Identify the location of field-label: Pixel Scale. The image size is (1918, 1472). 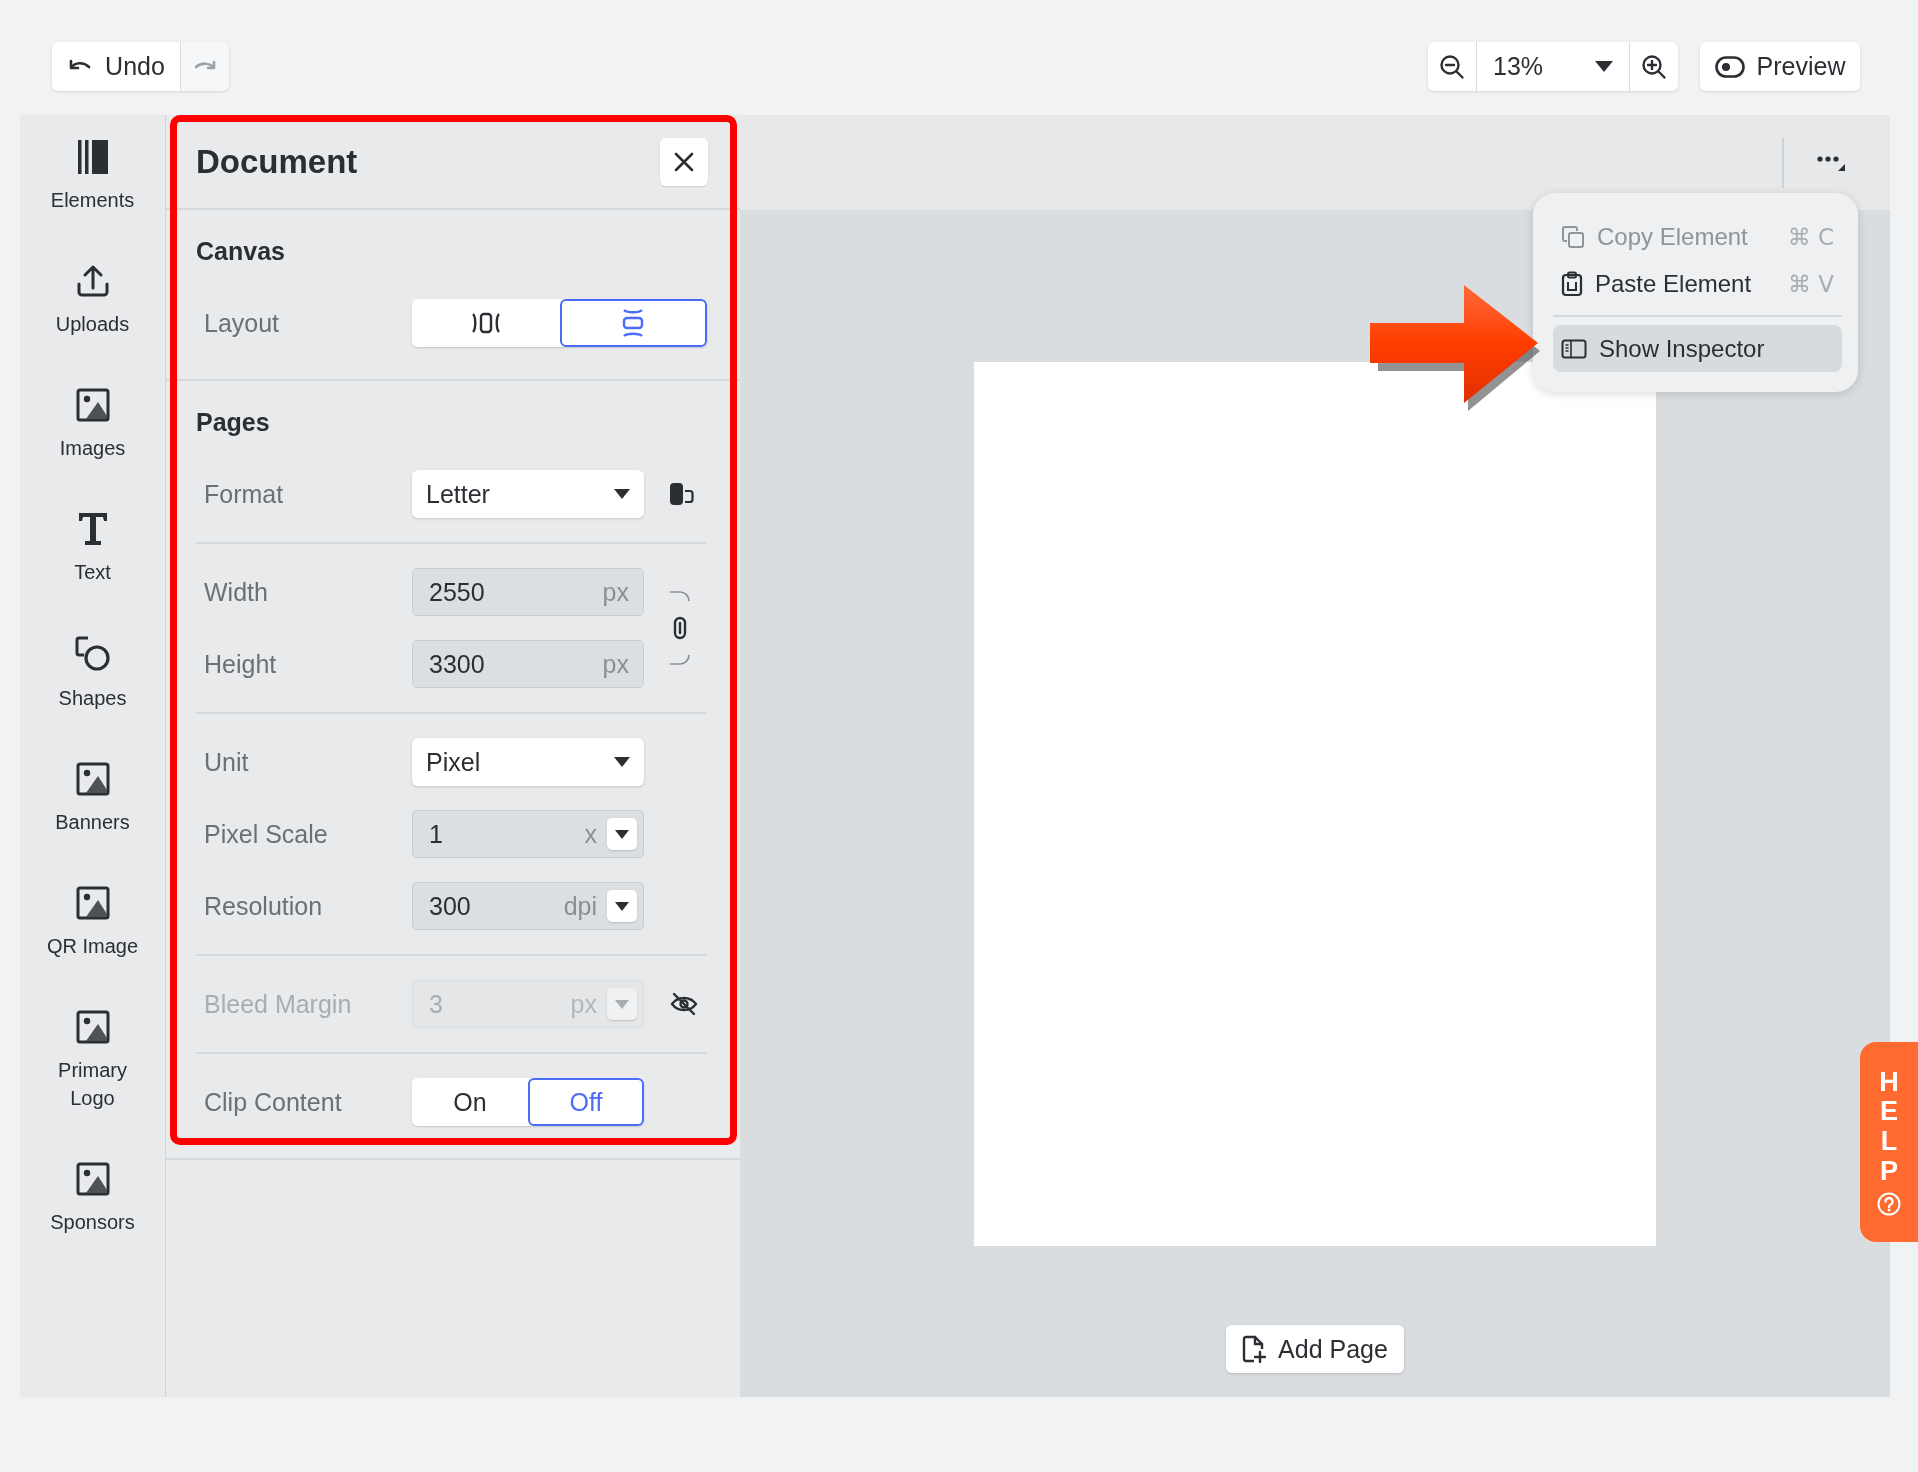
(266, 834).